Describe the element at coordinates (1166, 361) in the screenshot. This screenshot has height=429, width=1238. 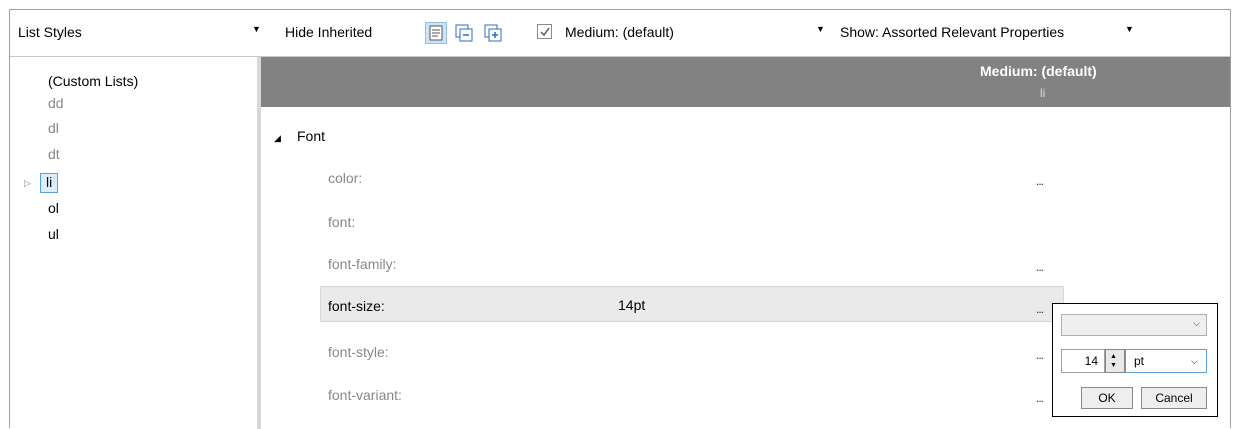
I see `font-size-unit-select: pt ⌵` at that location.